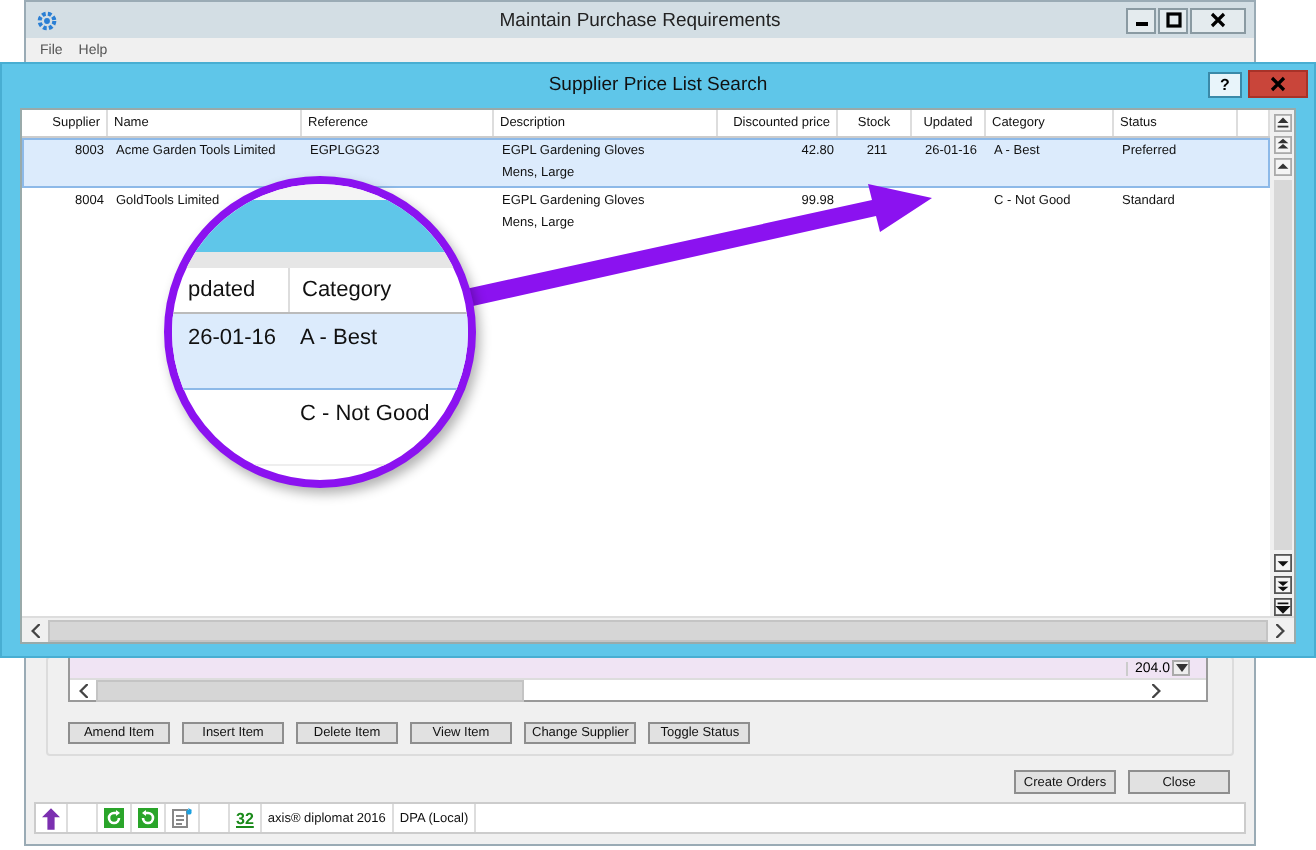 Image resolution: width=1316 pixels, height=850 pixels. I want to click on scroll-top-icon, so click(1282, 123).